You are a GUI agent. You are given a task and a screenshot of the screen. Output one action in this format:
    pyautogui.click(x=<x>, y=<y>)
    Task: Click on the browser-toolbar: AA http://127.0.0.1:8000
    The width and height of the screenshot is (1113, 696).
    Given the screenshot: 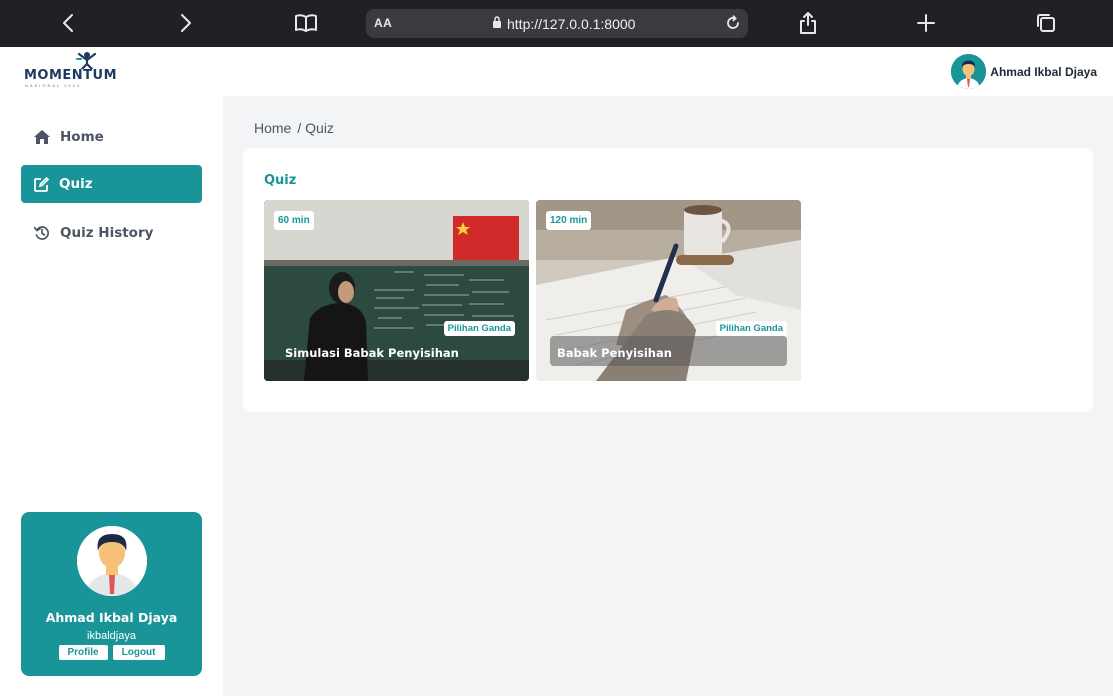 What is the action you would take?
    pyautogui.click(x=556, y=23)
    